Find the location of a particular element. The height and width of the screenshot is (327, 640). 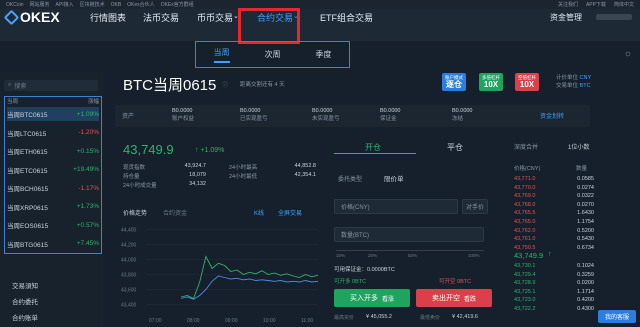

info-icon: ⓘ is located at coordinates (225, 84).